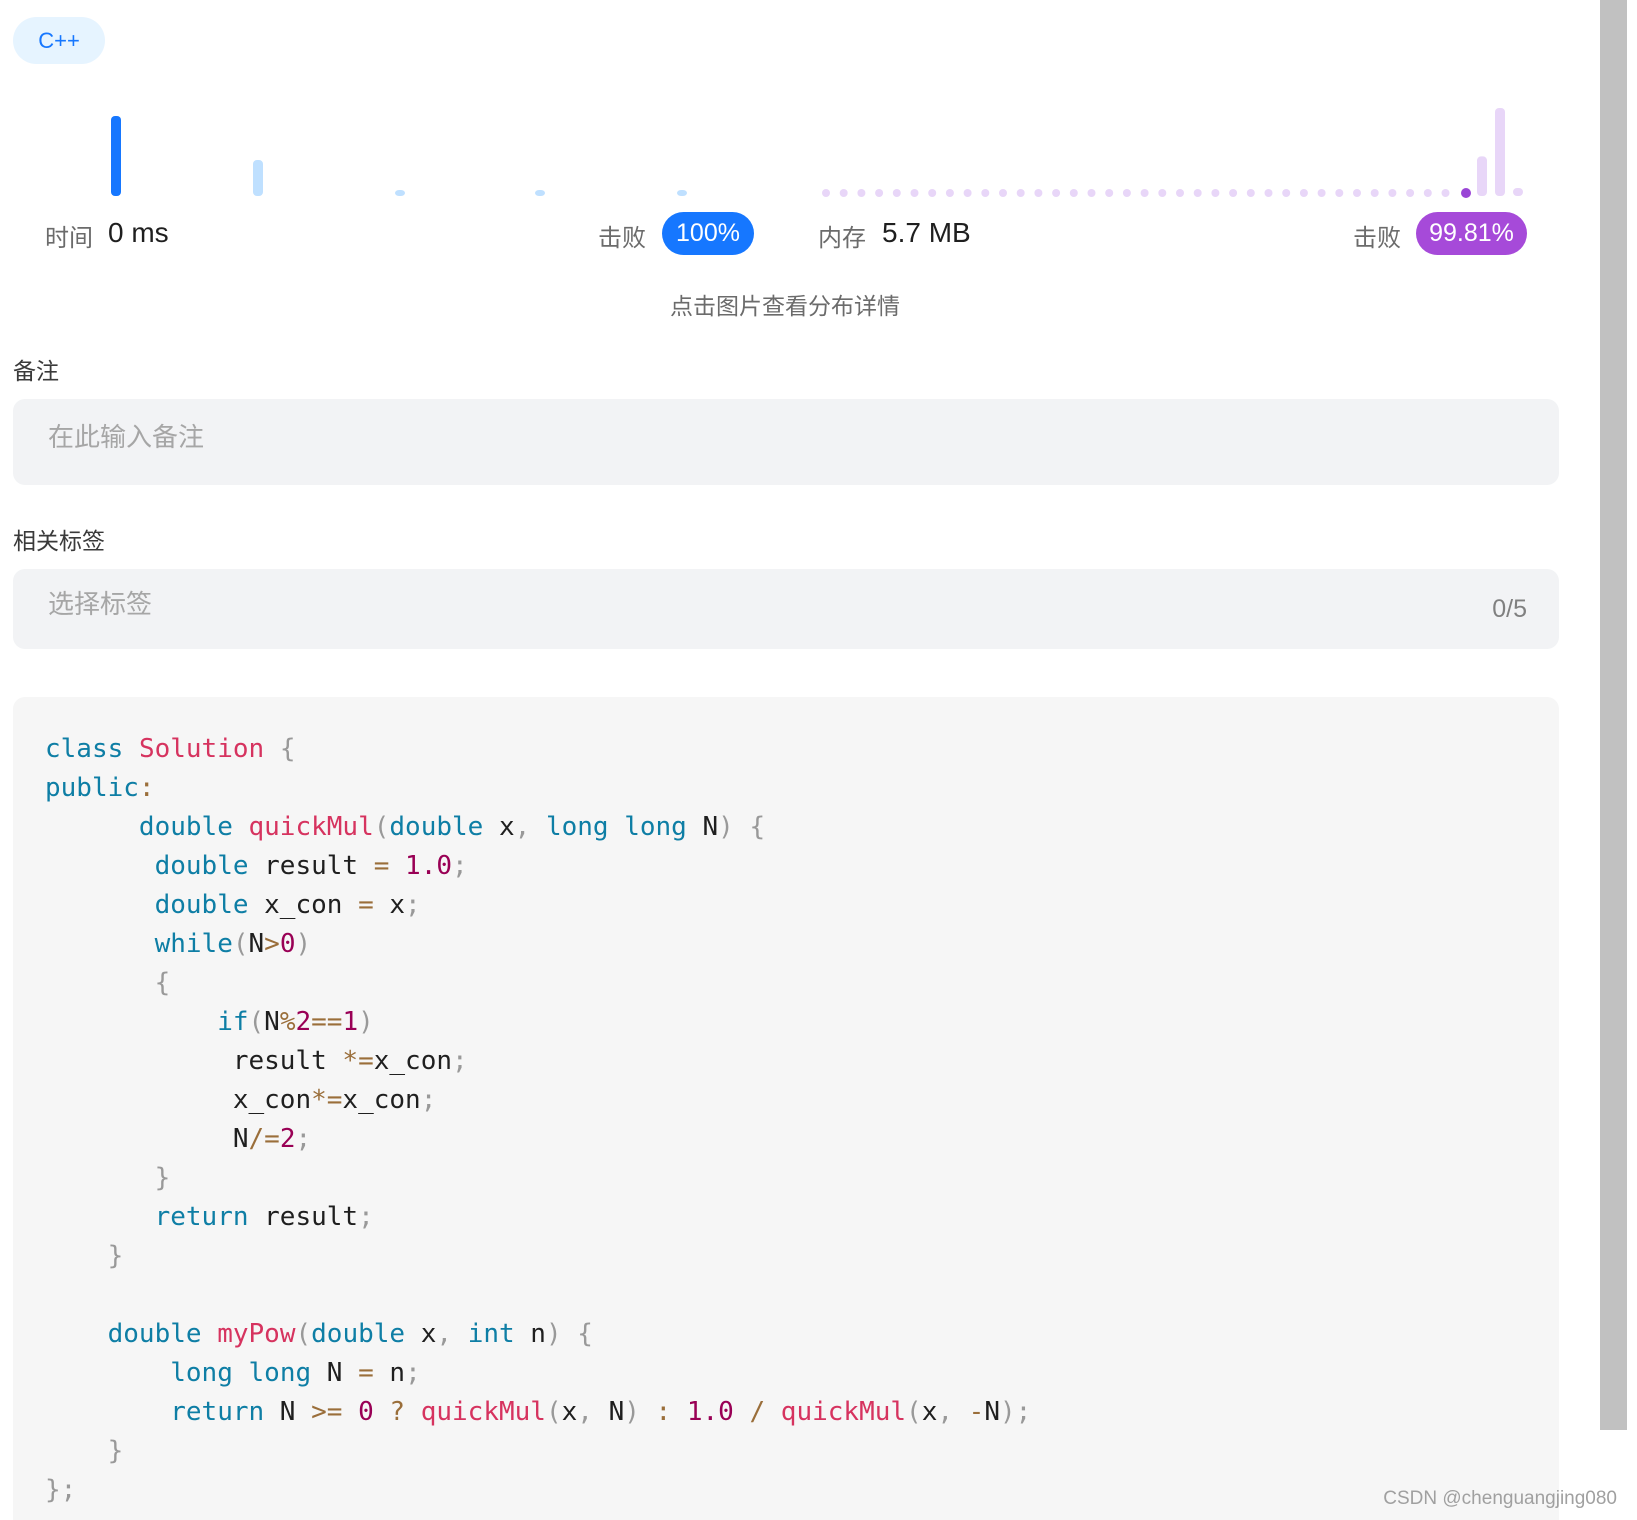 Image resolution: width=1637 pixels, height=1520 pixels. Describe the element at coordinates (842, 238) in the screenshot. I see `memory-label: 内存` at that location.